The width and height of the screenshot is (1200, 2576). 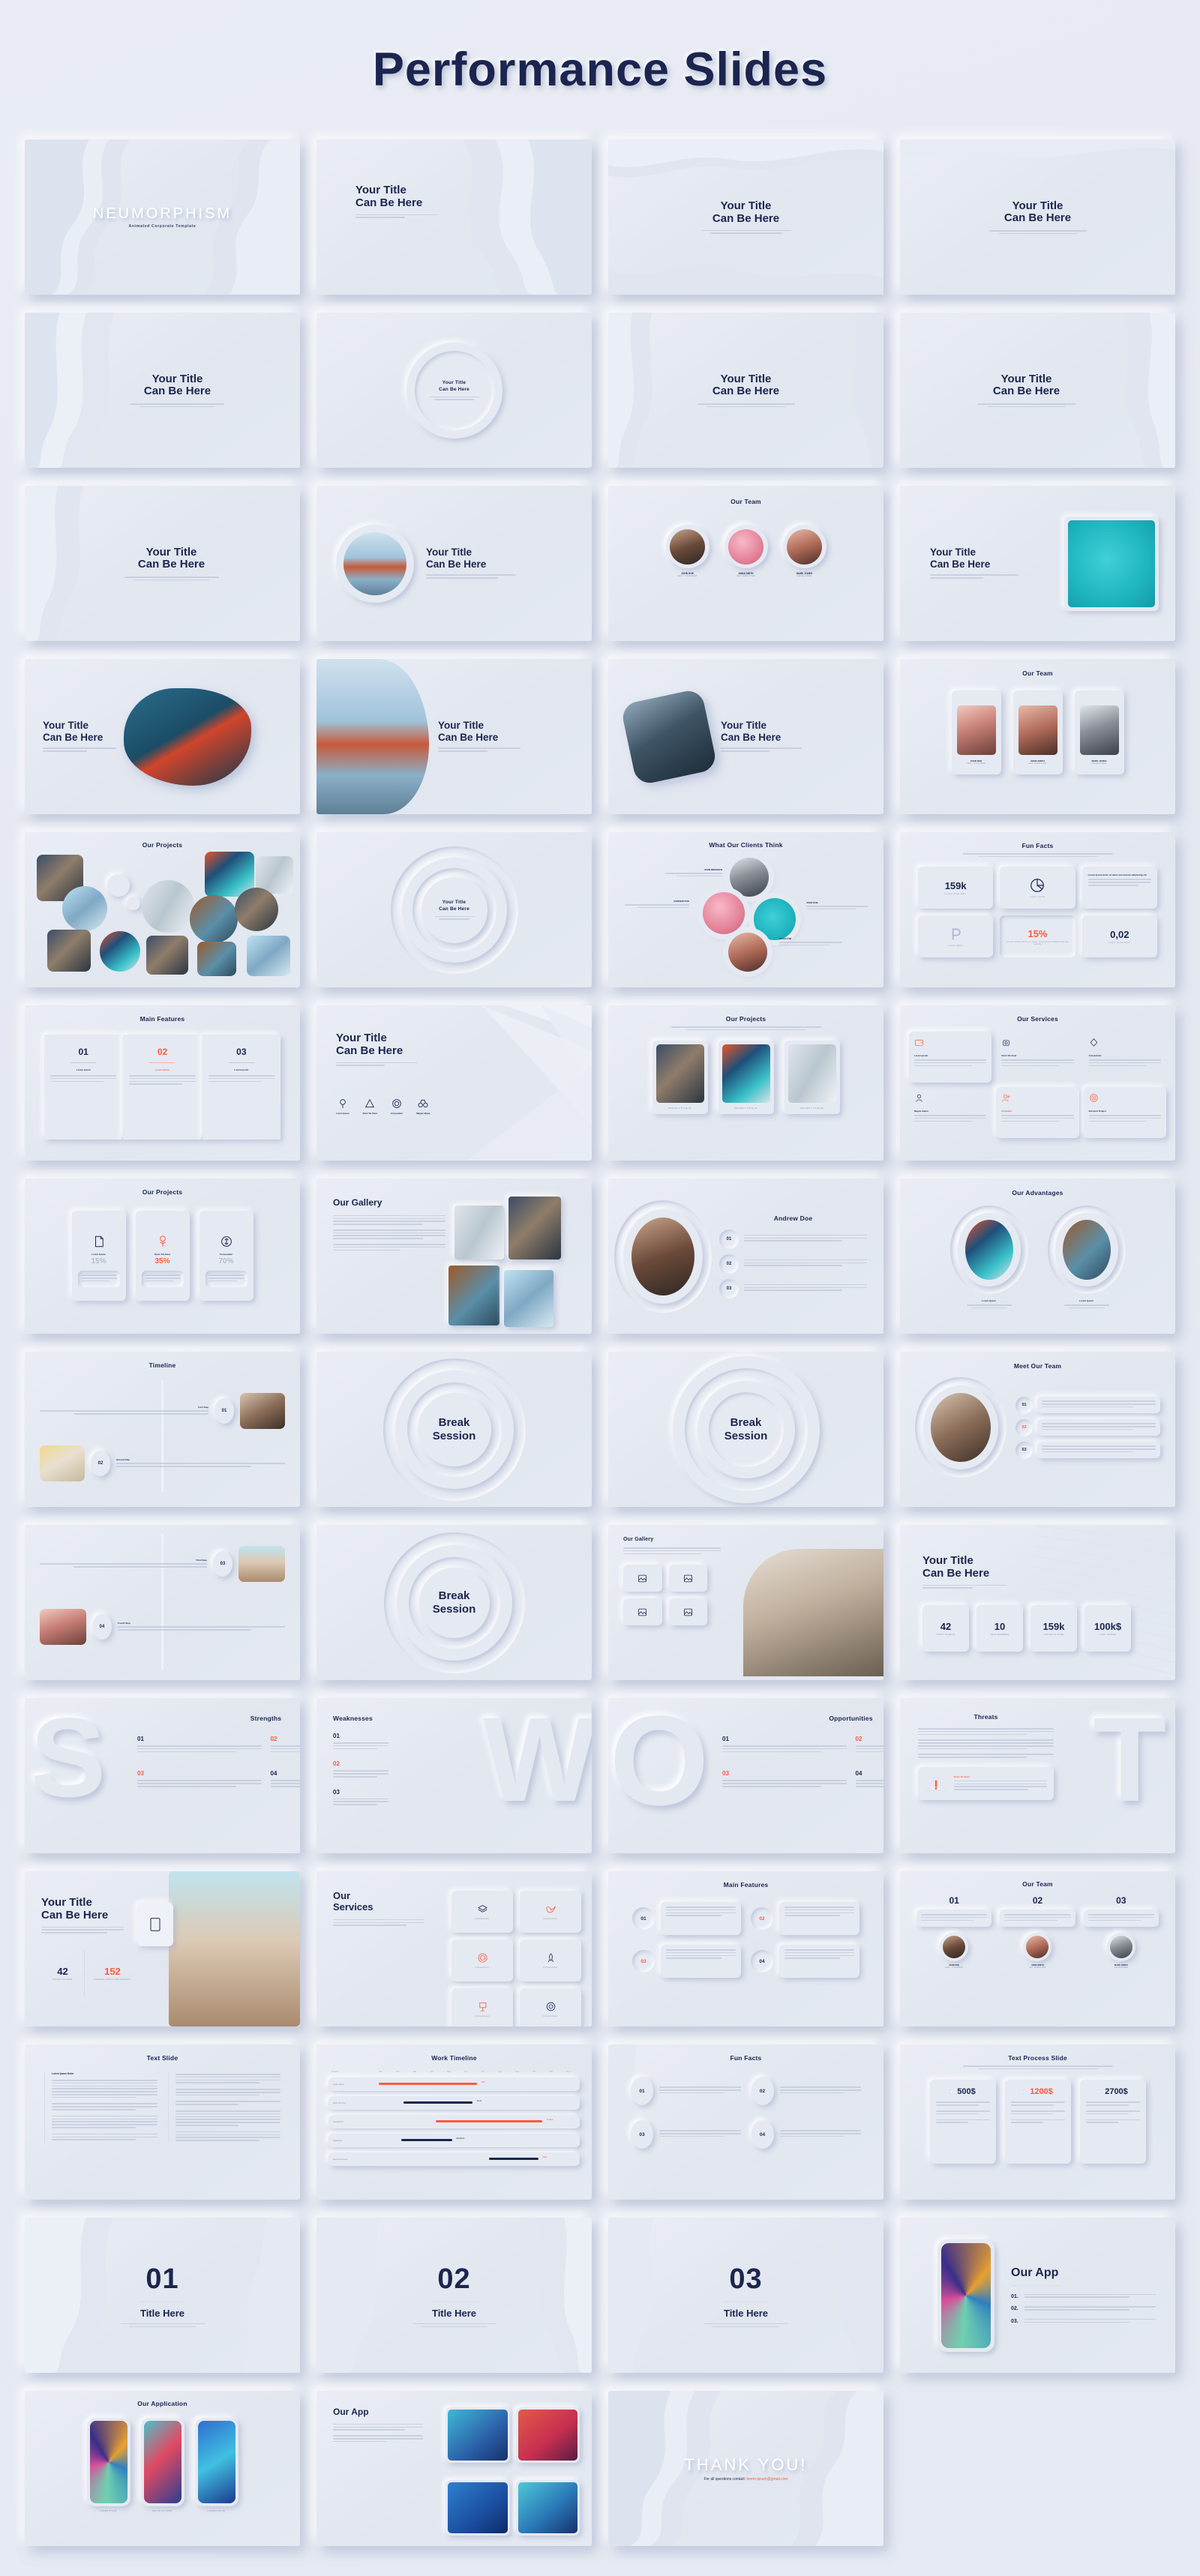 What do you see at coordinates (162, 2122) in the screenshot?
I see `slide-text-slide: Text Slide Lorem Ipsum Dolor` at bounding box center [162, 2122].